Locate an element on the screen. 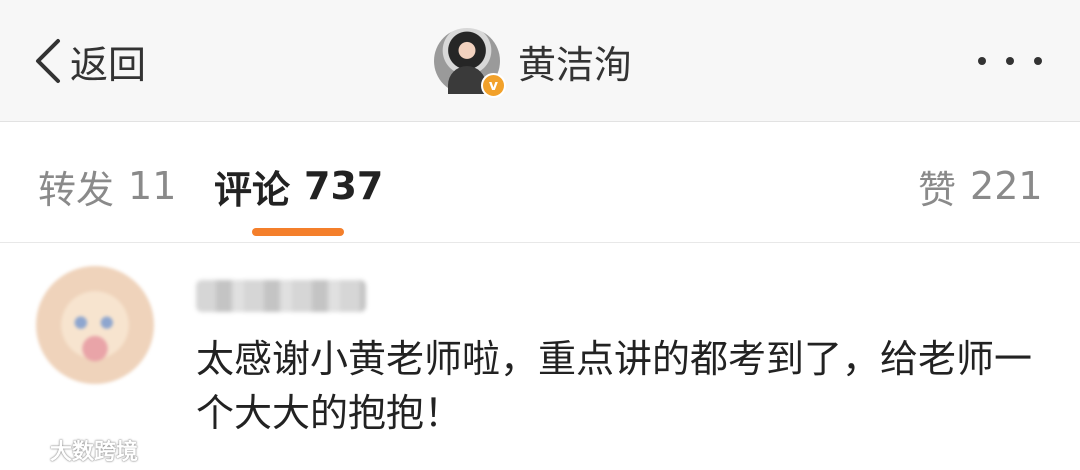  tab-likes-count: 221 is located at coordinates (1006, 186).